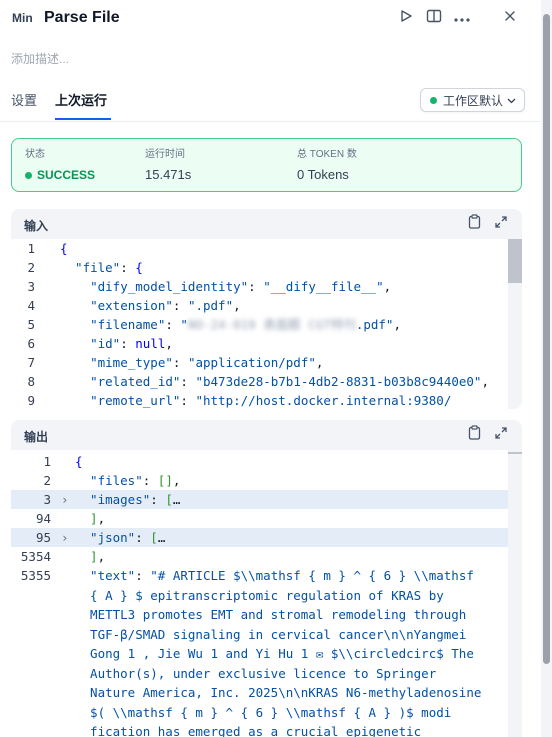 This screenshot has height=737, width=552. I want to click on code-text: "mime_type": "application/pdf",, so click(191, 362).